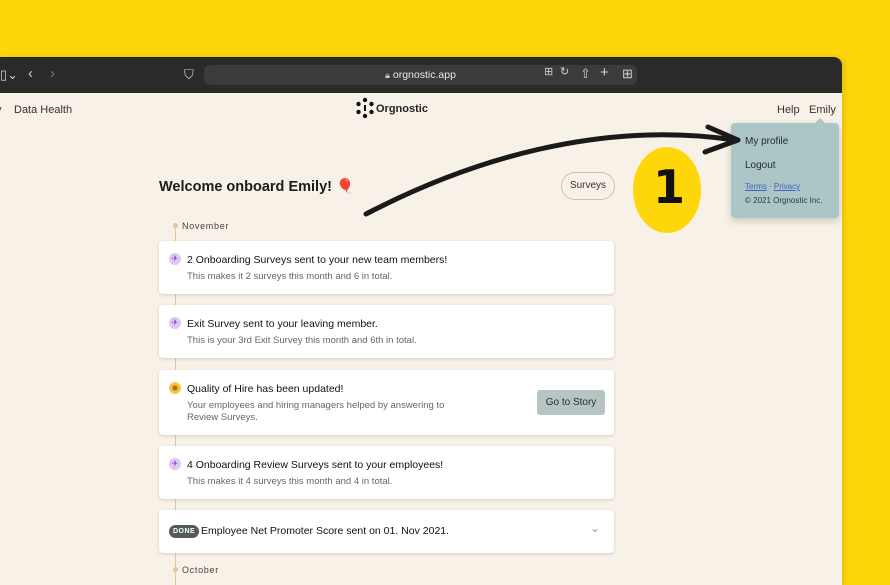  Describe the element at coordinates (552, 178) in the screenshot. I see `annotation-overlay` at that location.